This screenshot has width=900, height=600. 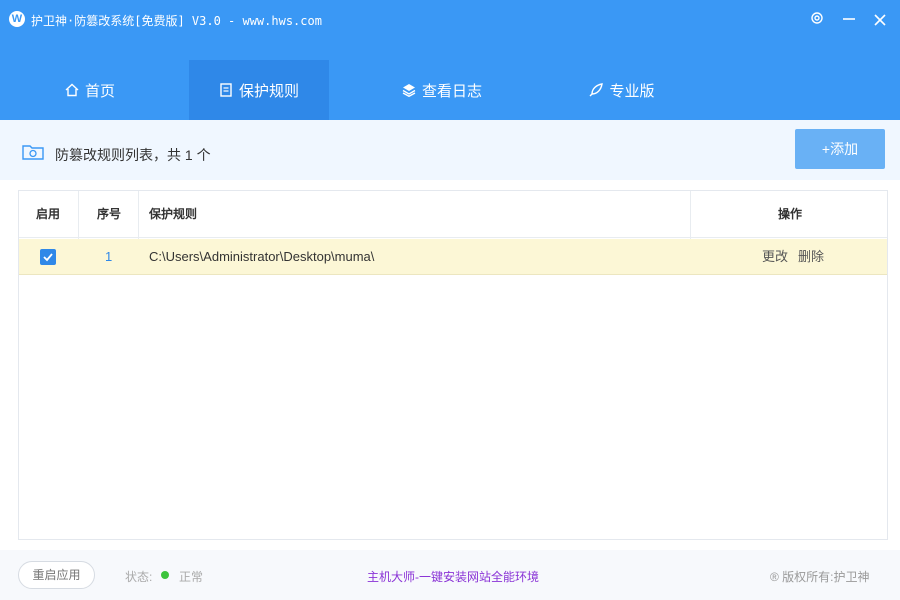 I want to click on title-bar: W 护卫神·防篡改系统[免费版] V3.0 - www.hws.com, so click(x=450, y=20).